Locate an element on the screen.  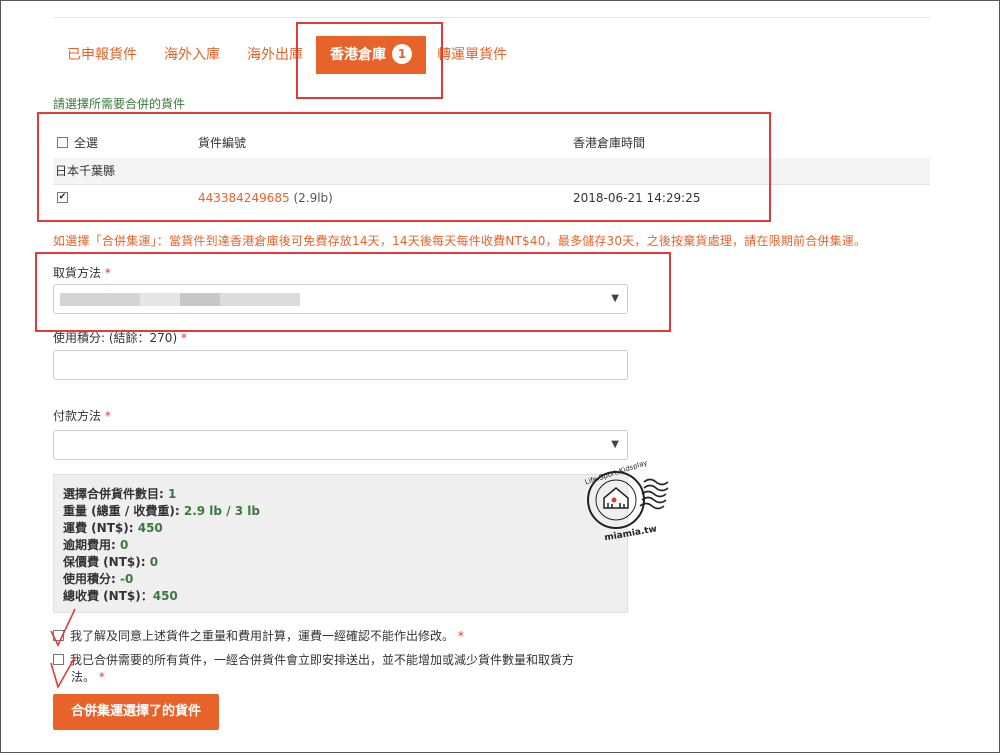
tab-overseas-outbound: 海外出庫 is located at coordinates (275, 55).